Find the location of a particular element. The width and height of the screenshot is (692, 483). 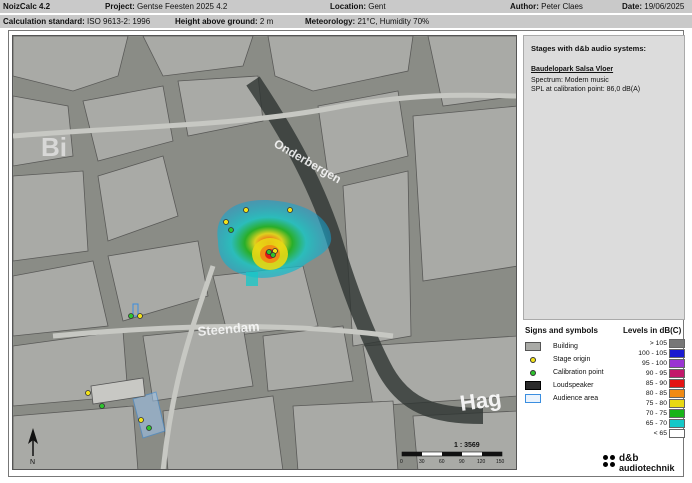

level-row: 65 - 70 is located at coordinates (654, 423).